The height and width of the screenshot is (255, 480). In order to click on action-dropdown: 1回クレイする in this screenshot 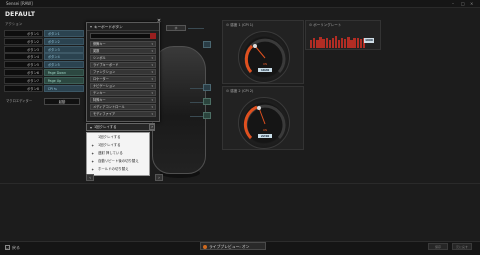, I will do `click(120, 127)`.